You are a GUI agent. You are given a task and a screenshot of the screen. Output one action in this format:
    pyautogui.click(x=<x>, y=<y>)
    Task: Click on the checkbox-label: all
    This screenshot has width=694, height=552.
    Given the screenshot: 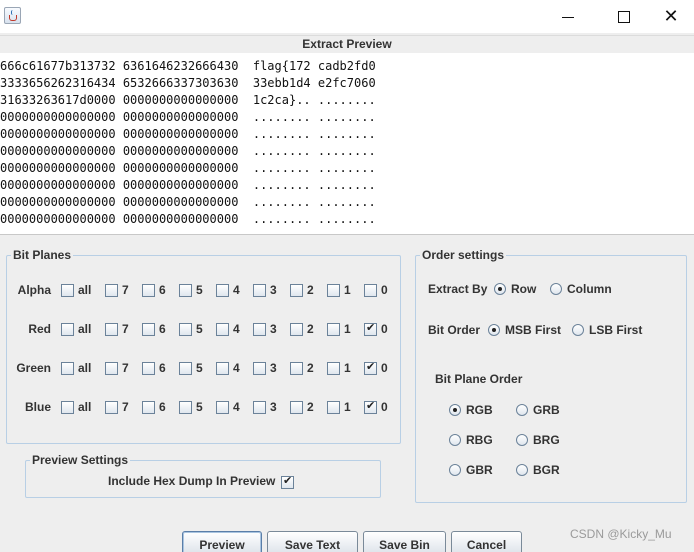 What is the action you would take?
    pyautogui.click(x=85, y=407)
    